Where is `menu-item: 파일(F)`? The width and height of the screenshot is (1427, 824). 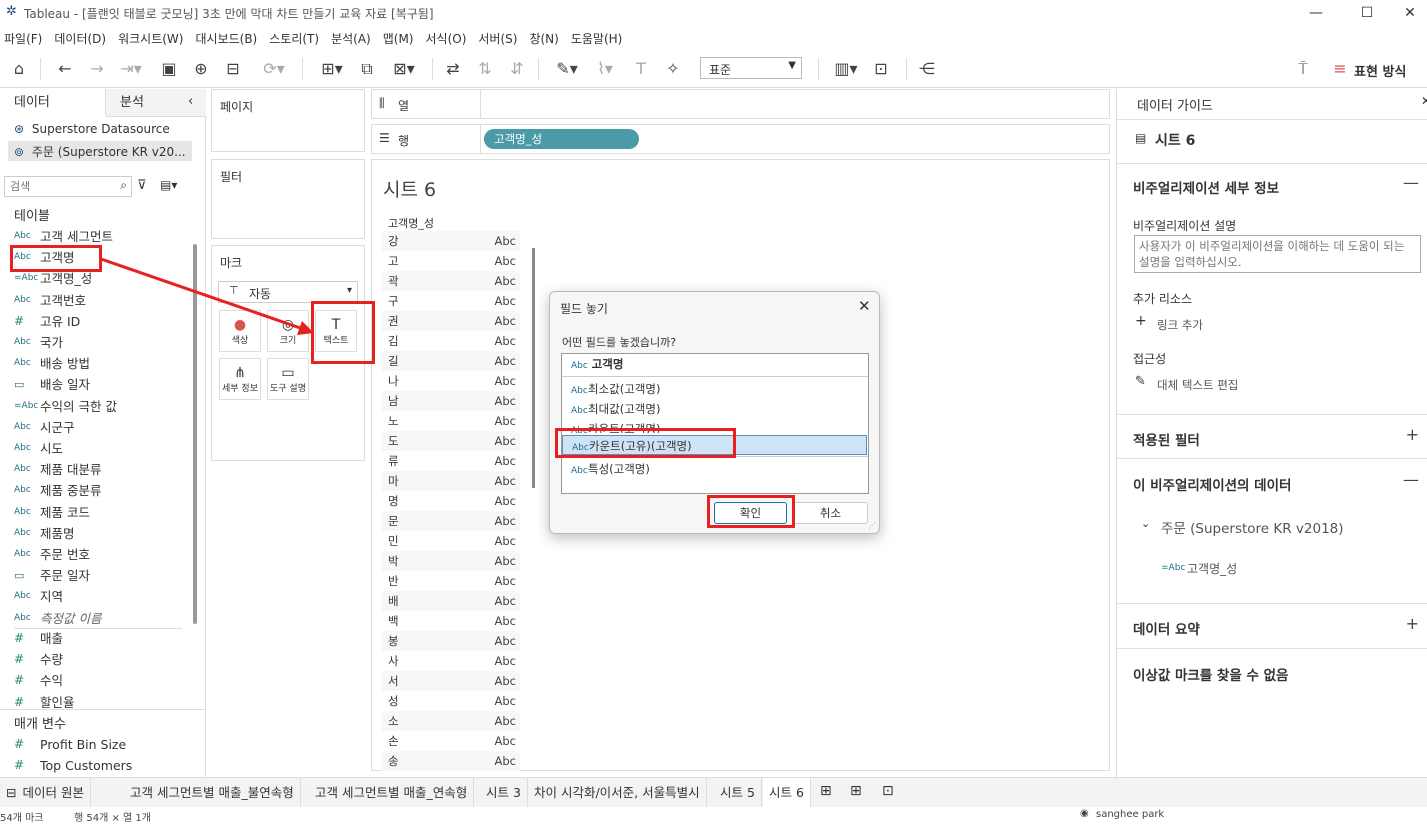
menu-item: 파일(F) is located at coordinates (23, 38).